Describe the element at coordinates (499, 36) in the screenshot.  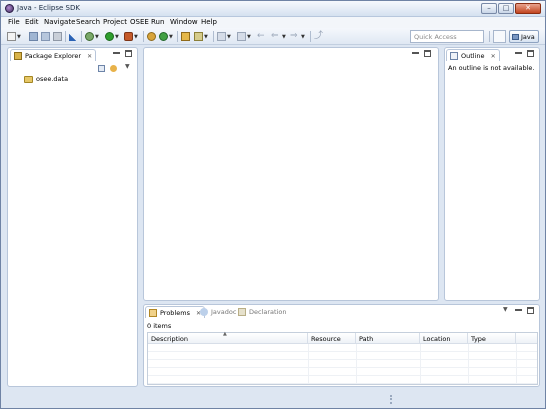
I see `open-perspective-icon` at that location.